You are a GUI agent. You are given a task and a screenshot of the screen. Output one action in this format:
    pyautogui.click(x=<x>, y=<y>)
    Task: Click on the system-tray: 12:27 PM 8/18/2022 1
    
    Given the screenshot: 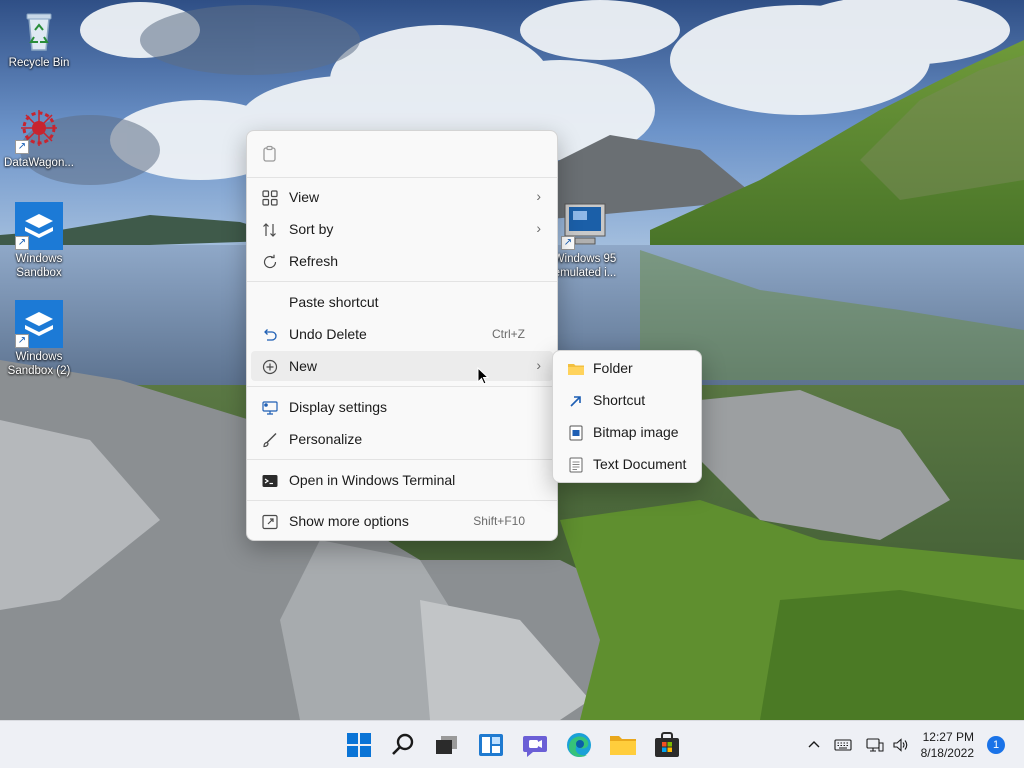 What is the action you would take?
    pyautogui.click(x=912, y=744)
    